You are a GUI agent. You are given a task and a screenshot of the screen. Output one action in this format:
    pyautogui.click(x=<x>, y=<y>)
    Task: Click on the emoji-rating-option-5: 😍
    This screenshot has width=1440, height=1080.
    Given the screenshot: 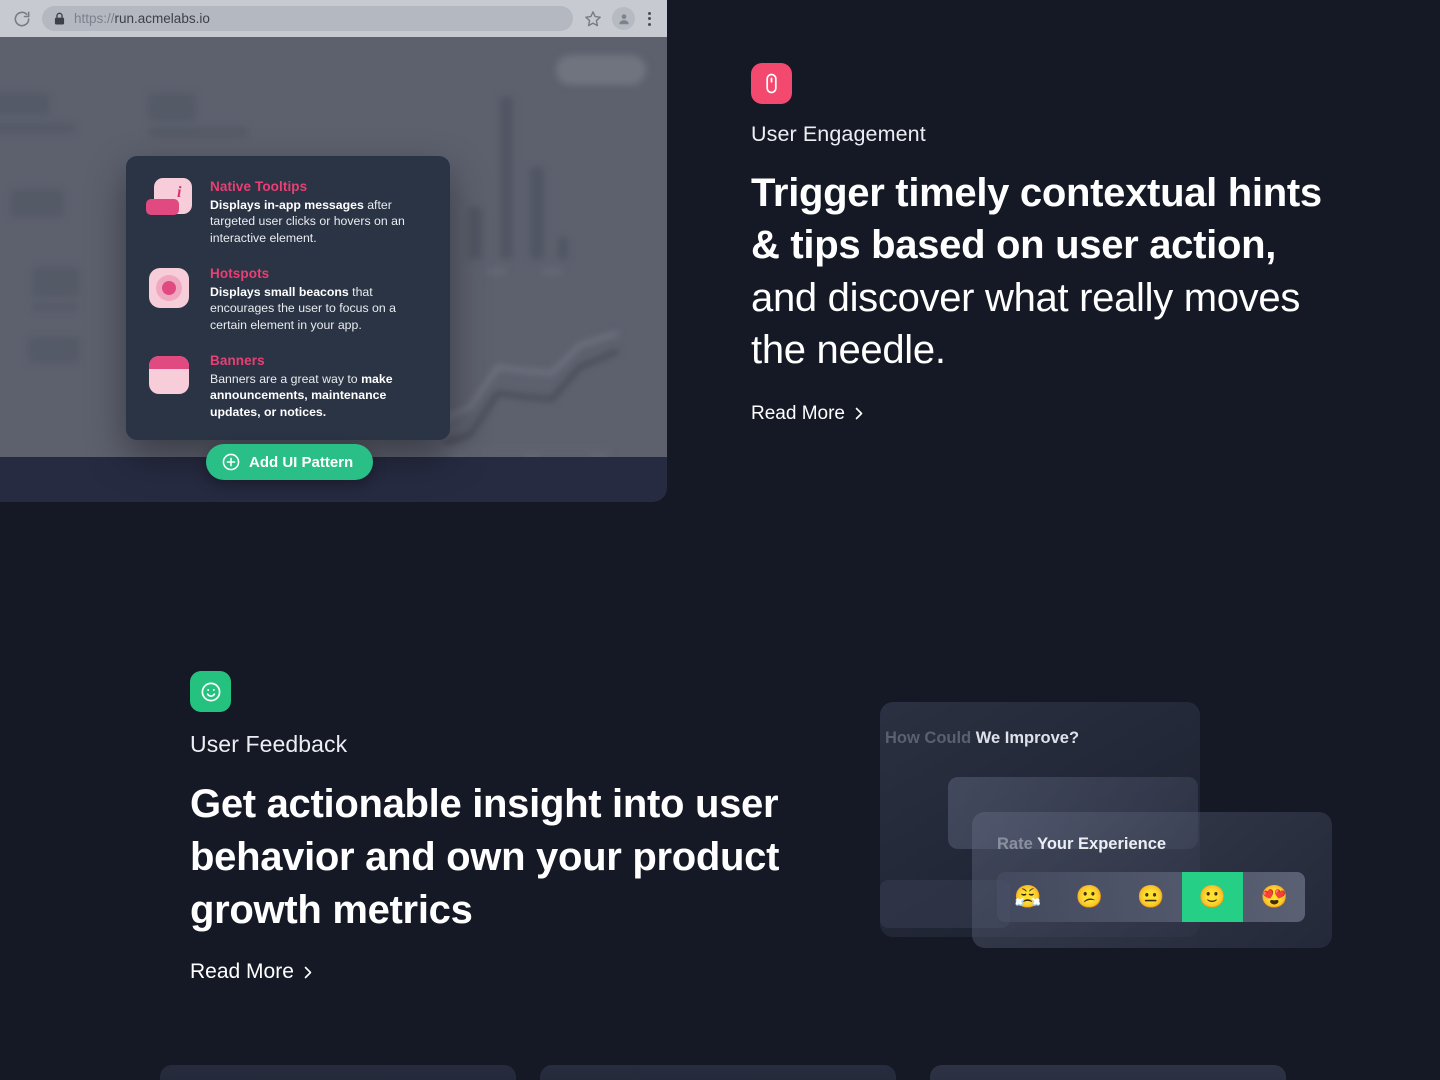 What is the action you would take?
    pyautogui.click(x=1274, y=897)
    